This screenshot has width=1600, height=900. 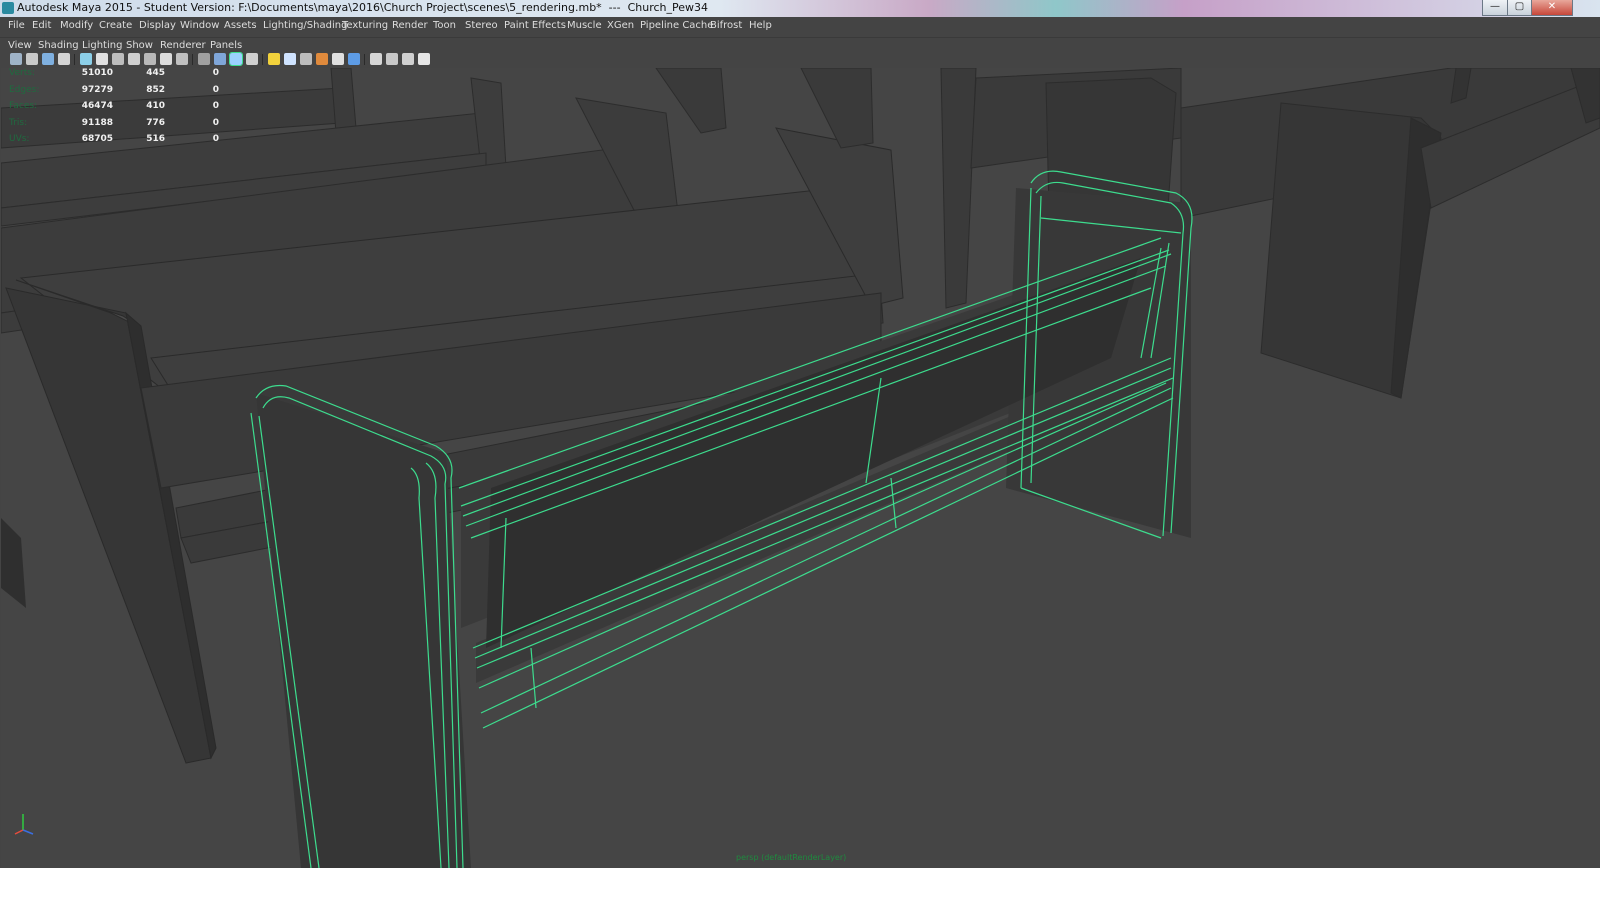 I want to click on xray-icon, so click(x=392, y=59).